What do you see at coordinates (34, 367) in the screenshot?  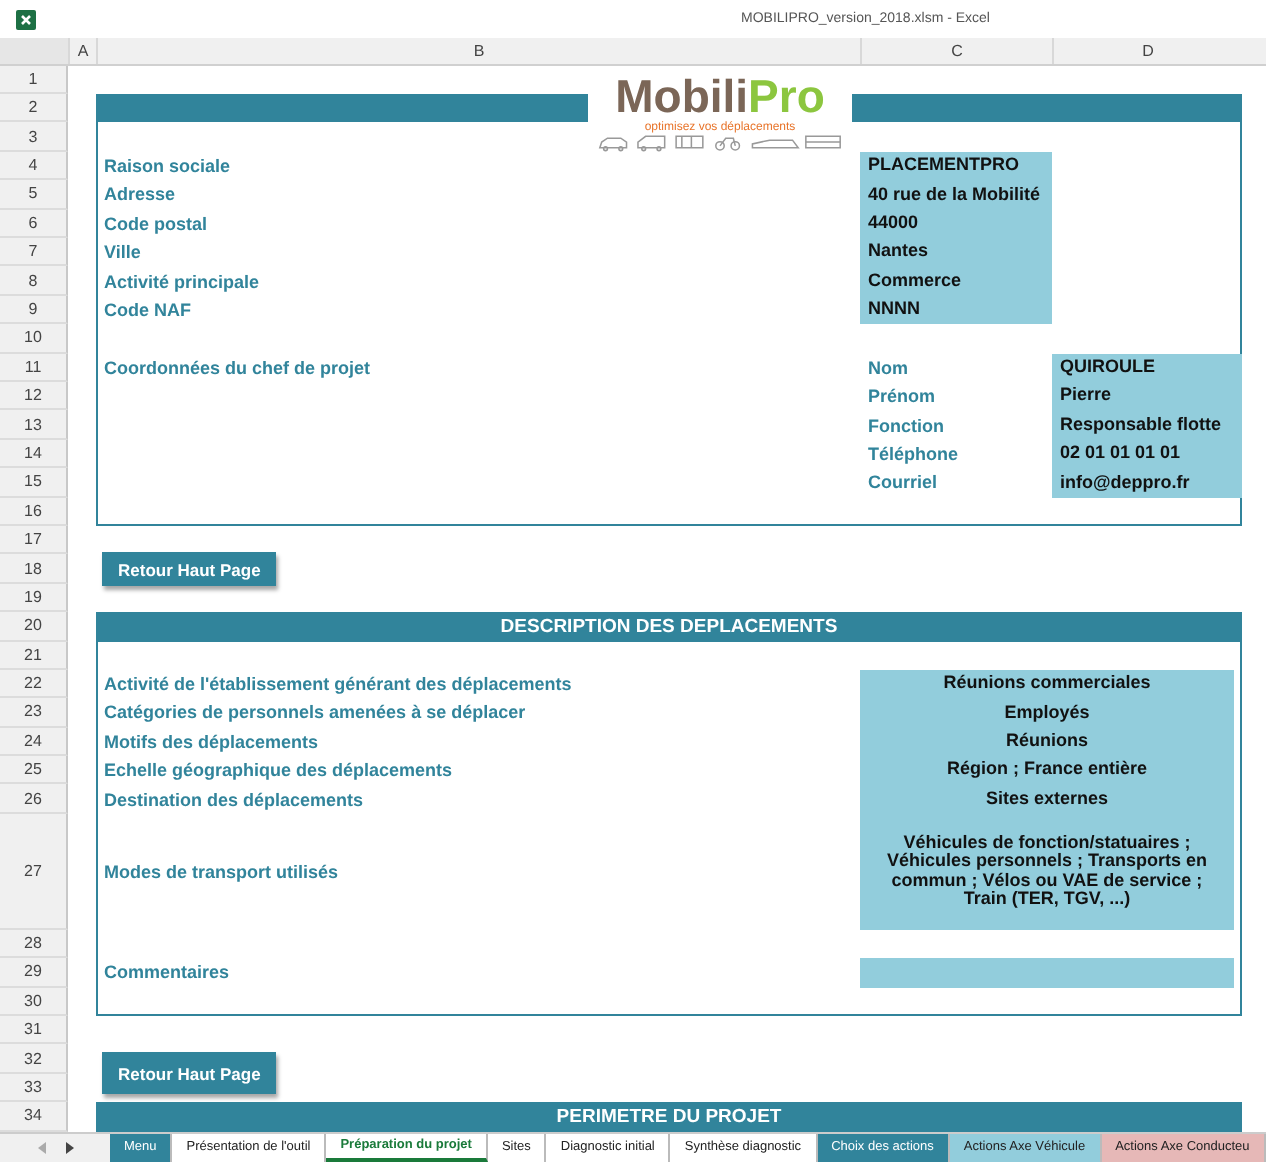 I see `row-header: 11` at bounding box center [34, 367].